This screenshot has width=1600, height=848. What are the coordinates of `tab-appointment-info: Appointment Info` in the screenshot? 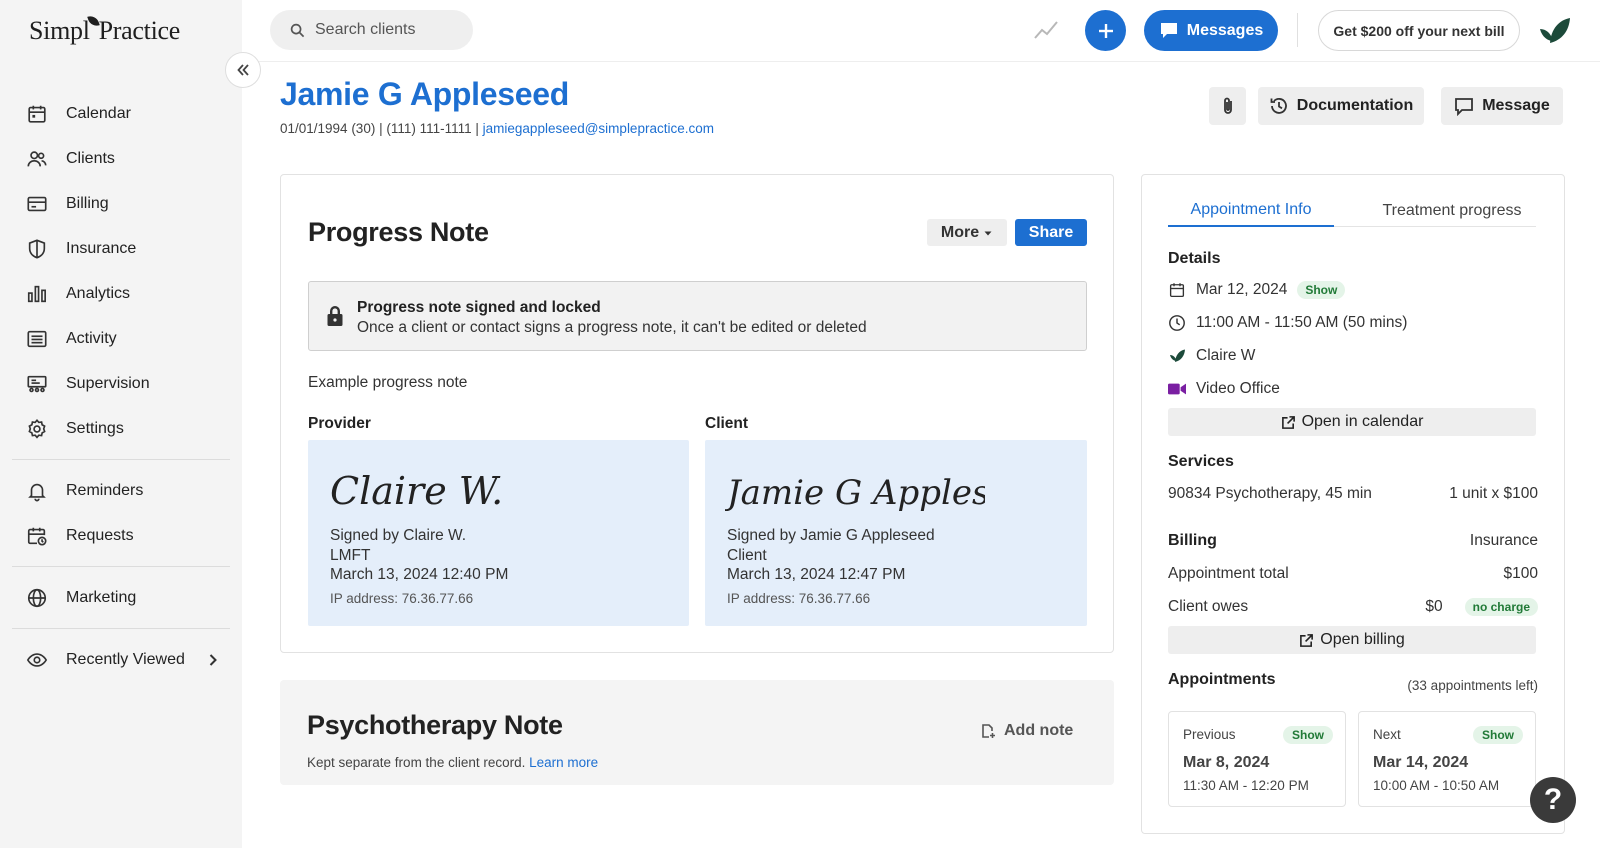 It's located at (1251, 211).